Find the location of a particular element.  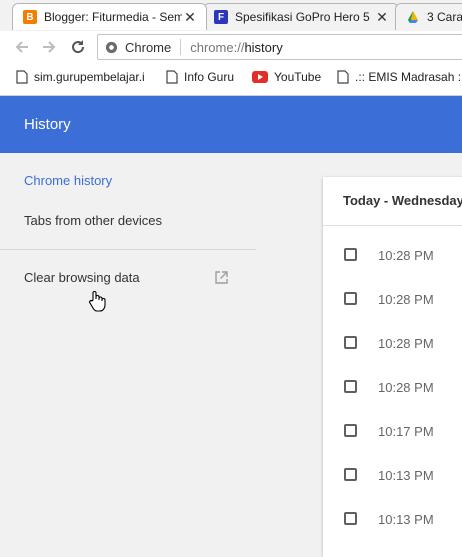

sidebar-item-chrome-history: Chrome history is located at coordinates (68, 180).